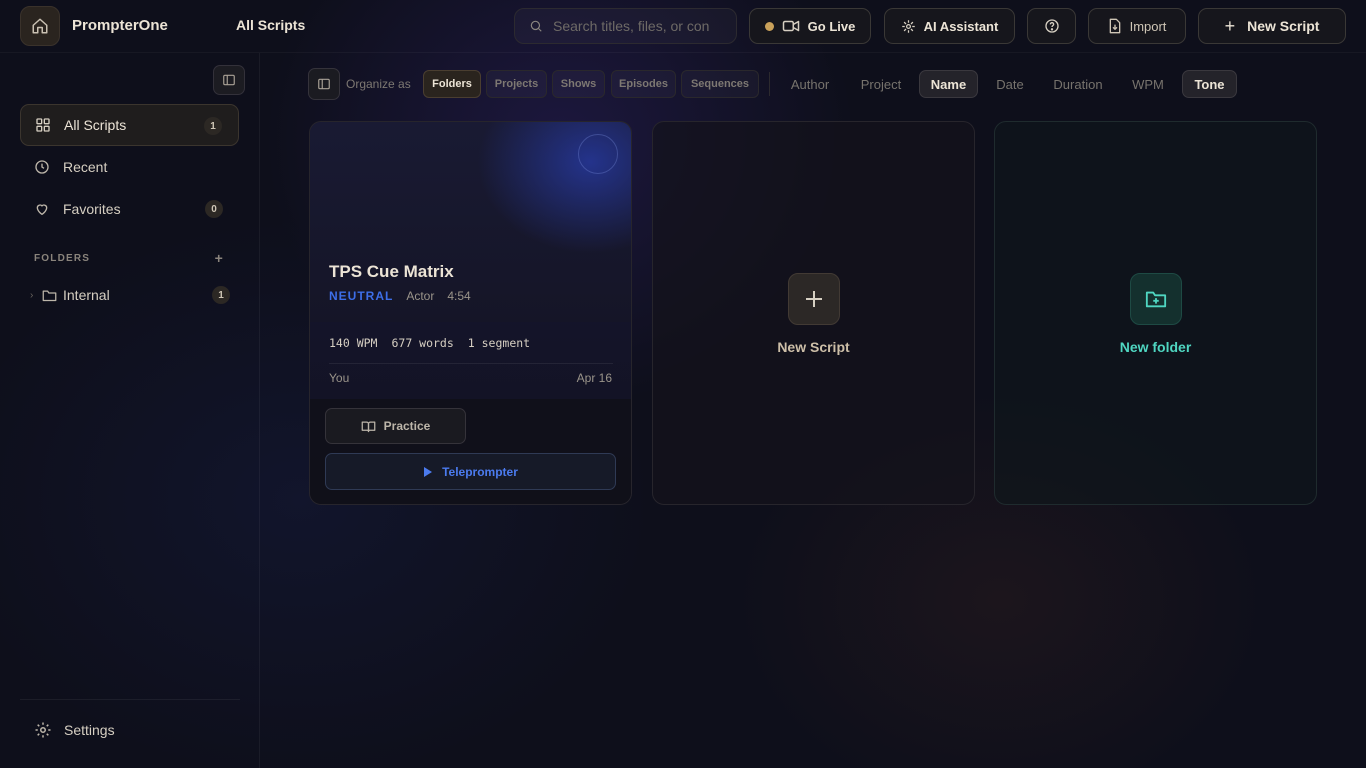 The height and width of the screenshot is (768, 1366). Describe the element at coordinates (908, 26) in the screenshot. I see `sparkle-icon` at that location.